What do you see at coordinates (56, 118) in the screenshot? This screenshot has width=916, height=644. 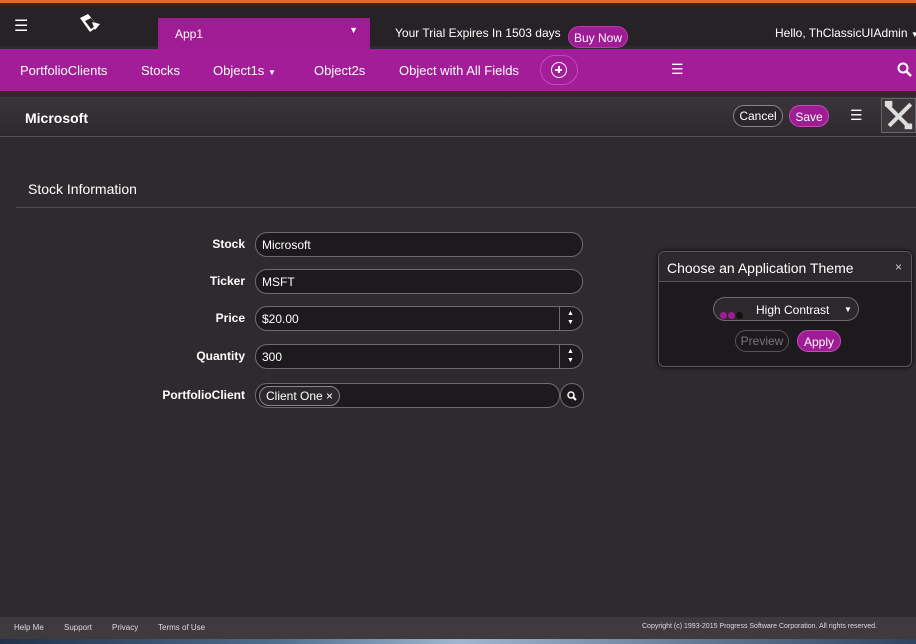 I see `page-title: Microsoft` at bounding box center [56, 118].